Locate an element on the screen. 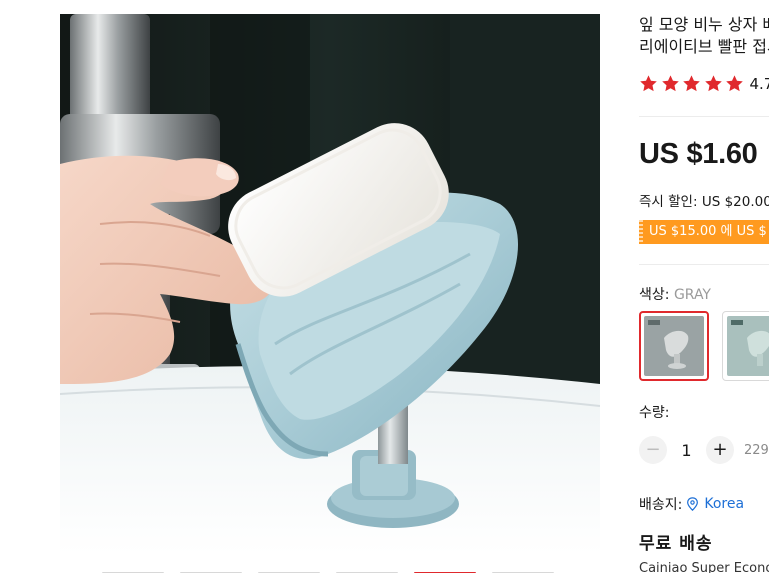  stock-count: 229 is located at coordinates (756, 450).